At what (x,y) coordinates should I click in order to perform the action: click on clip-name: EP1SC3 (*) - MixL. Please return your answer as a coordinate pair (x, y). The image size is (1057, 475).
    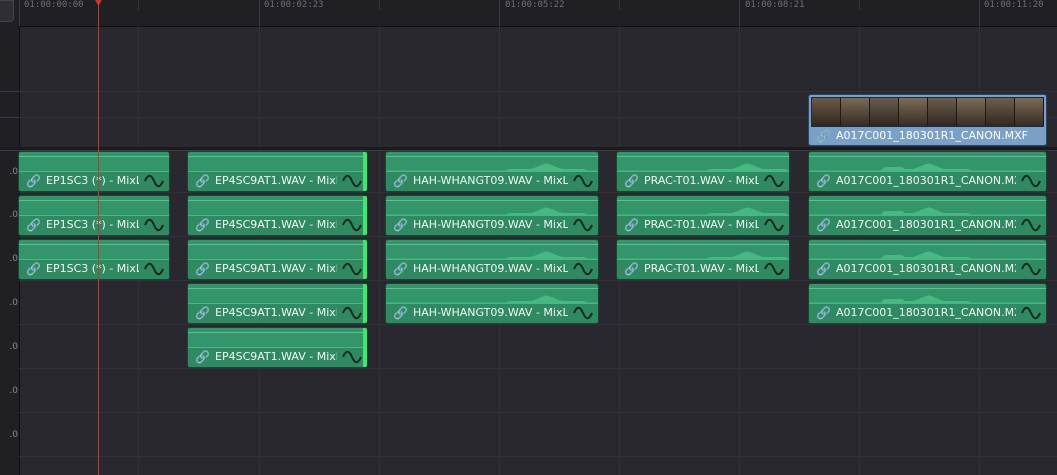
    Looking at the image, I should click on (92, 224).